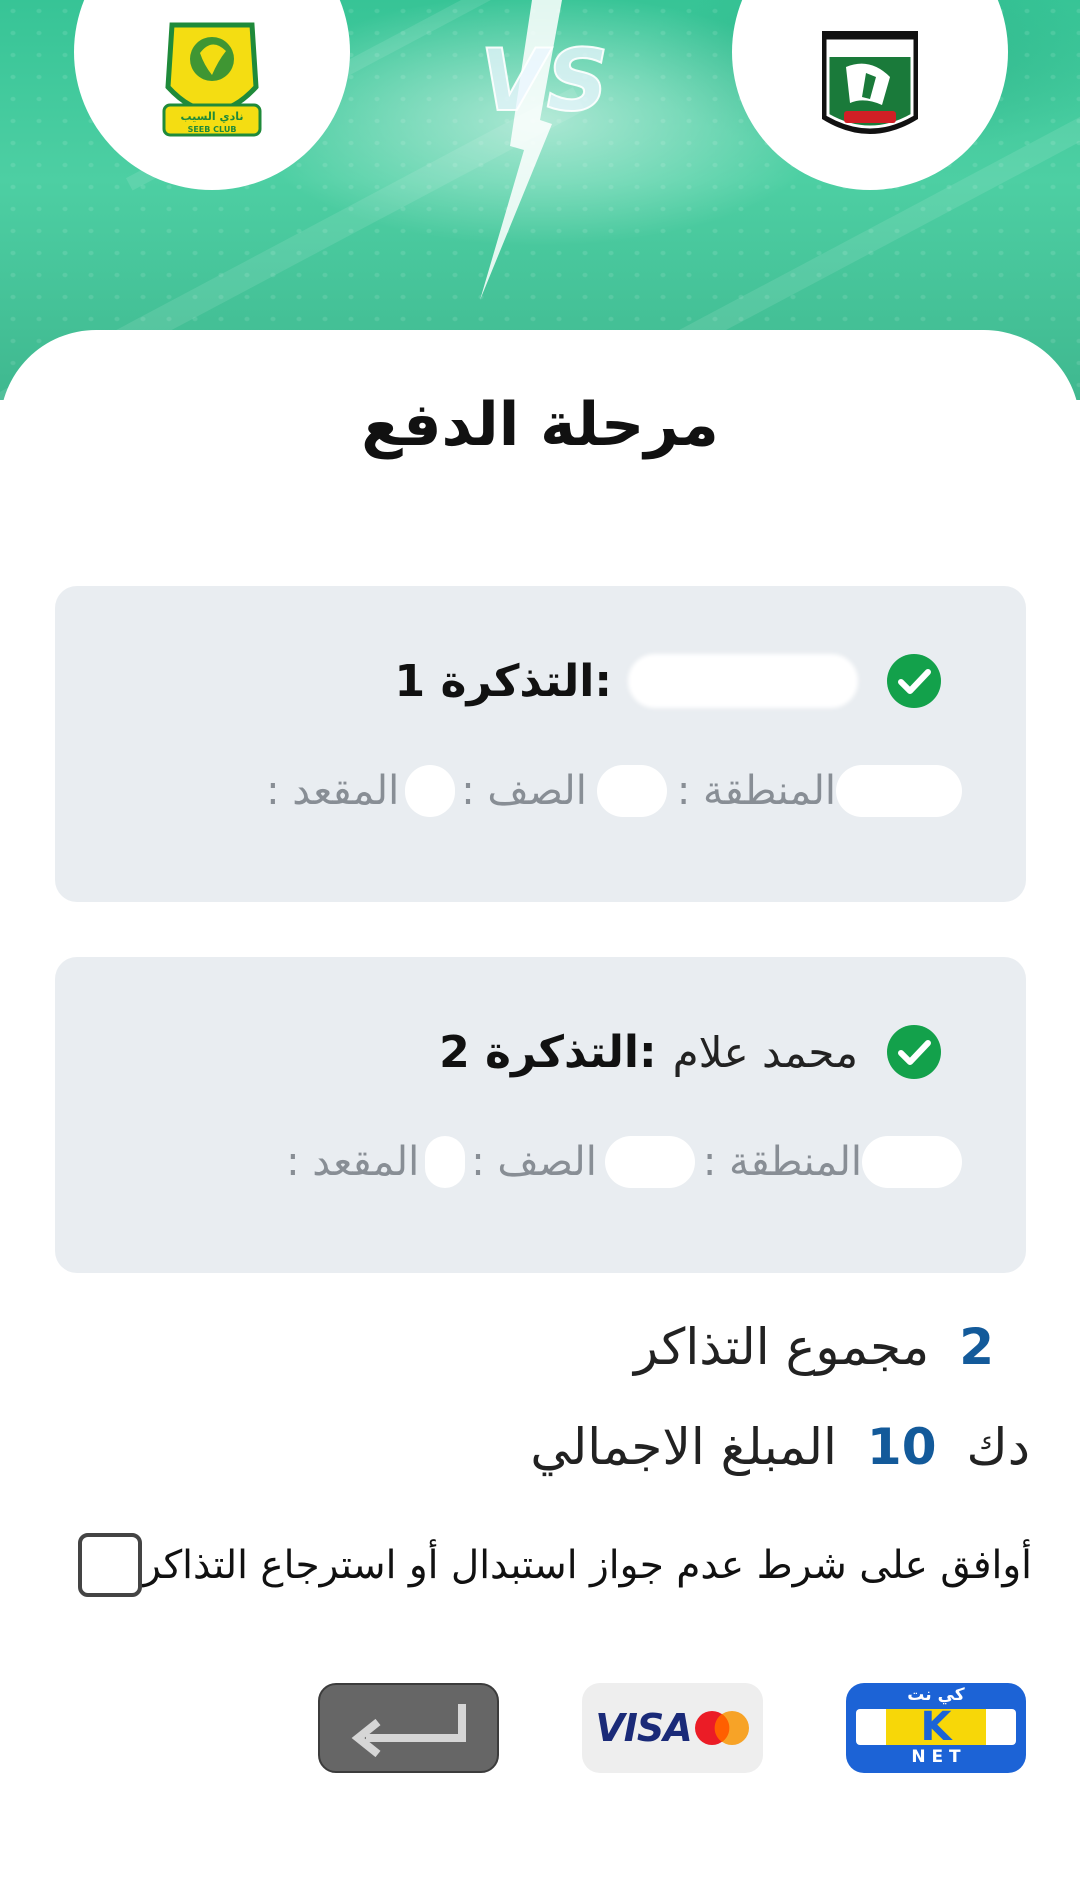 The image size is (1080, 1882). I want to click on mastercard-icon, so click(721, 1728).